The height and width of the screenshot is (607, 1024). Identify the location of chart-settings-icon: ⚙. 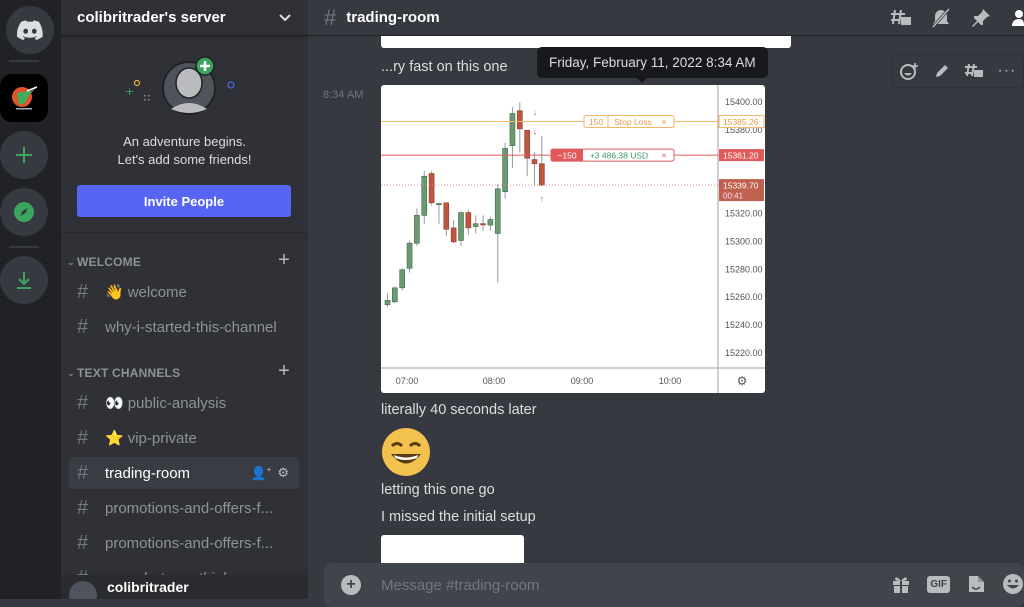
(742, 381).